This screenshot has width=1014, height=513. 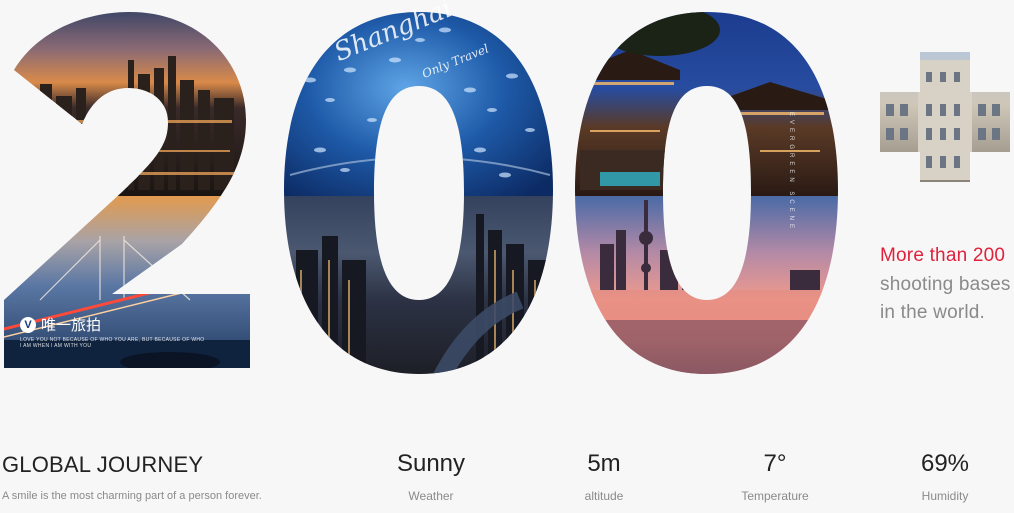 What do you see at coordinates (604, 496) in the screenshot?
I see `stat-altitude-label: altitude` at bounding box center [604, 496].